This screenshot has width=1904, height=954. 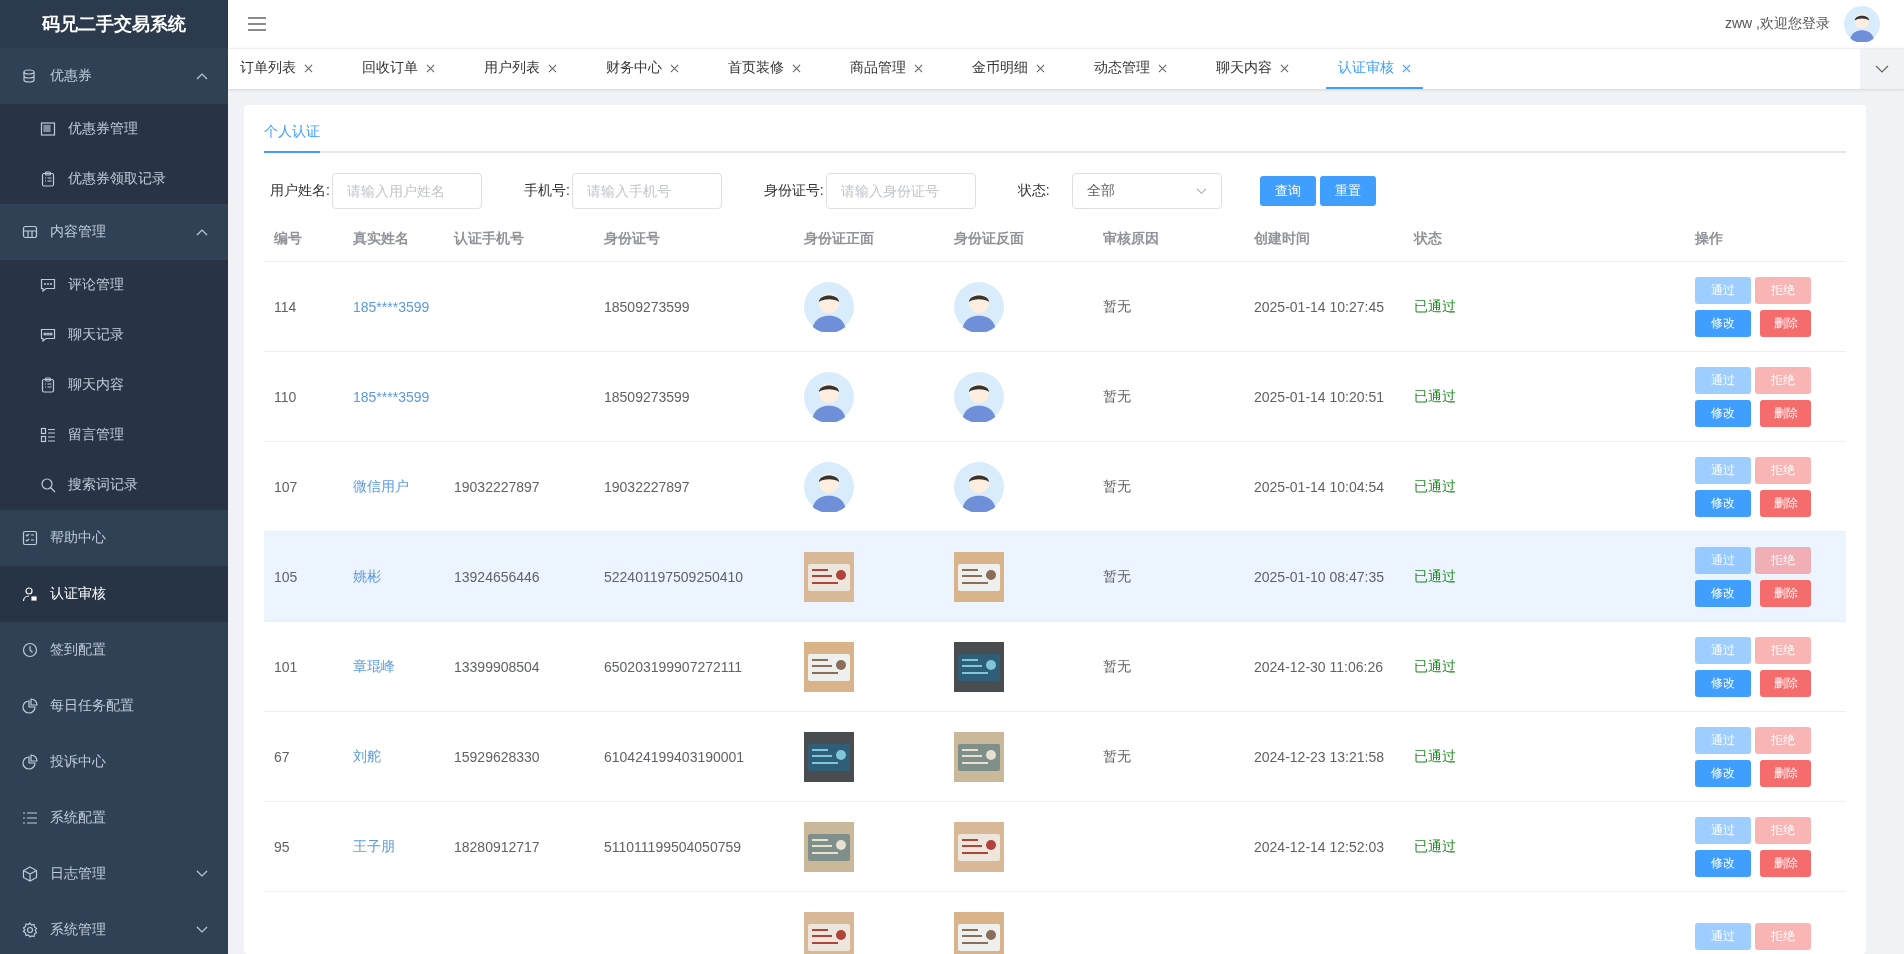 What do you see at coordinates (1131, 239) in the screenshot?
I see `column-header: 审核原因` at bounding box center [1131, 239].